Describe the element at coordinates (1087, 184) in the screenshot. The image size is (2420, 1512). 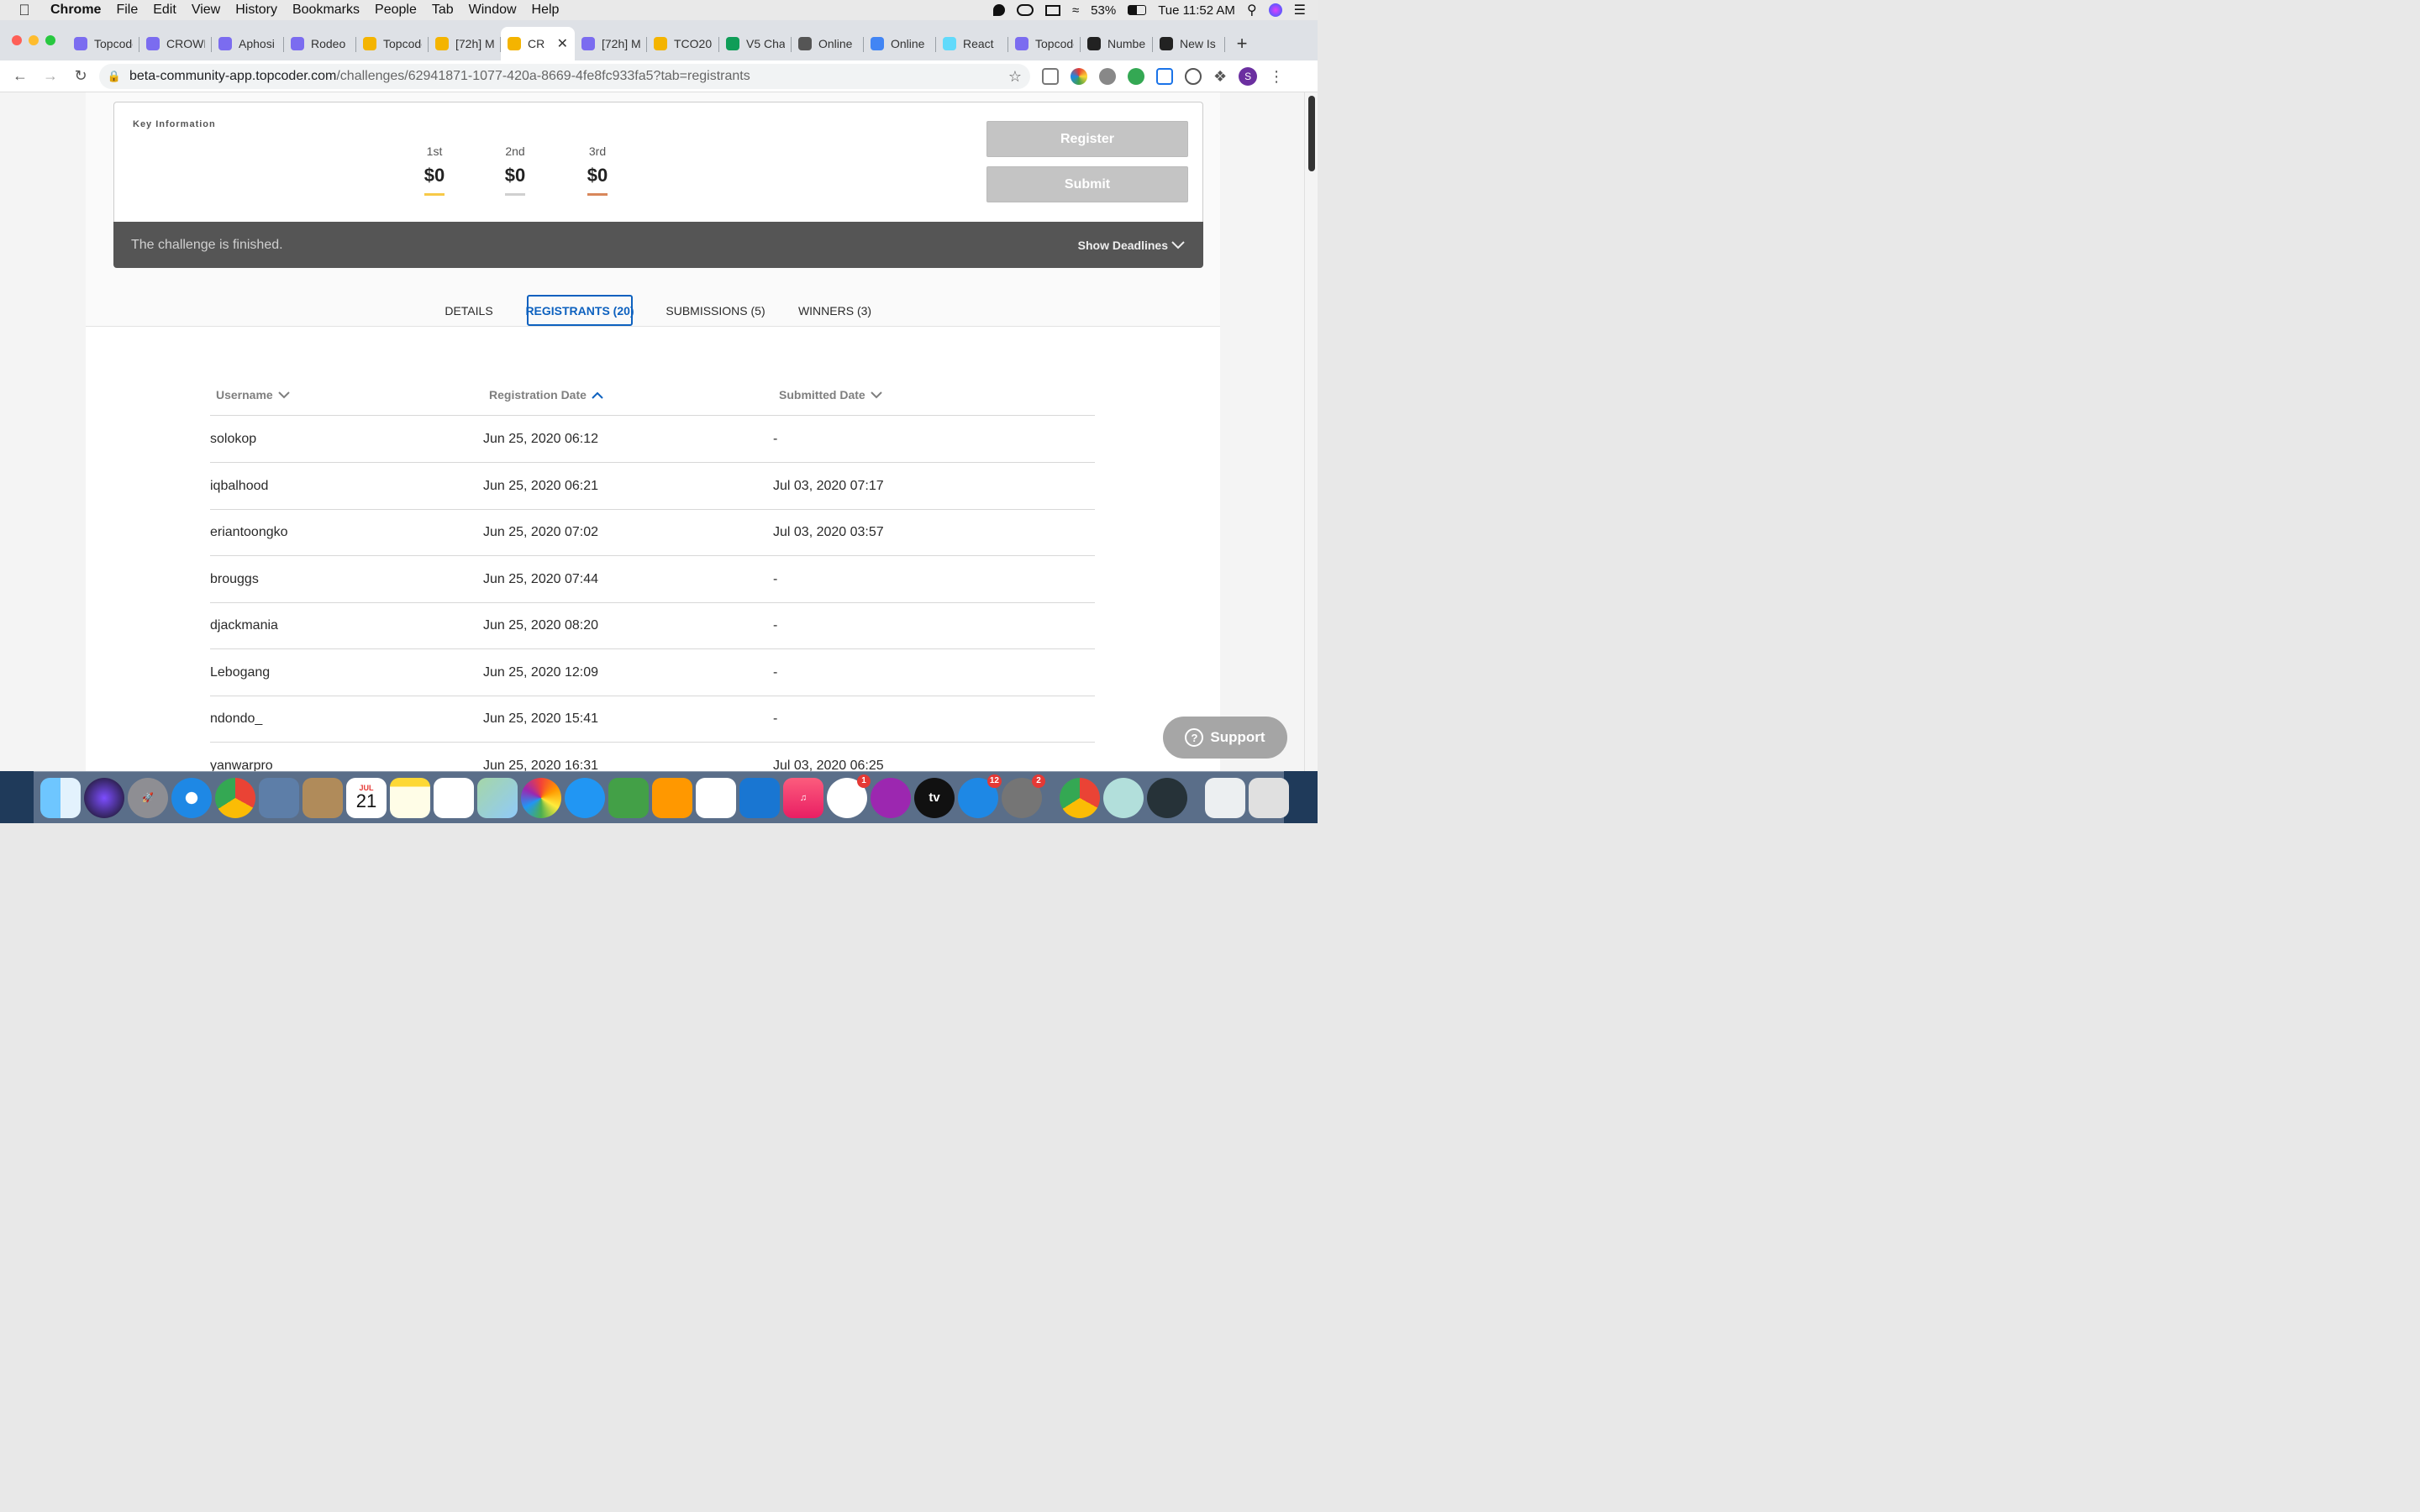
I see `submit-button: Submit` at that location.